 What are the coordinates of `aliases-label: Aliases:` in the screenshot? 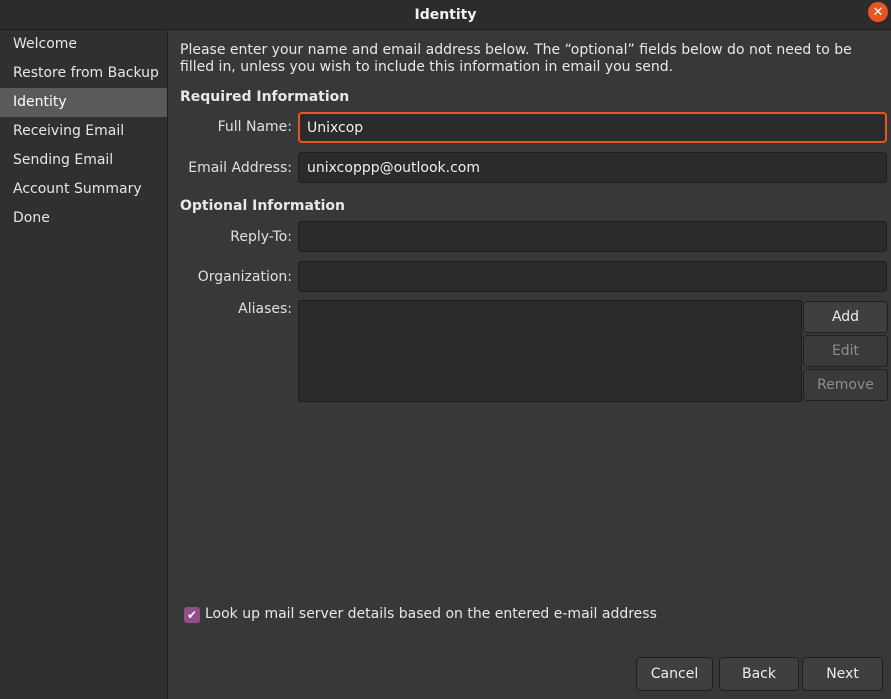 It's located at (265, 309).